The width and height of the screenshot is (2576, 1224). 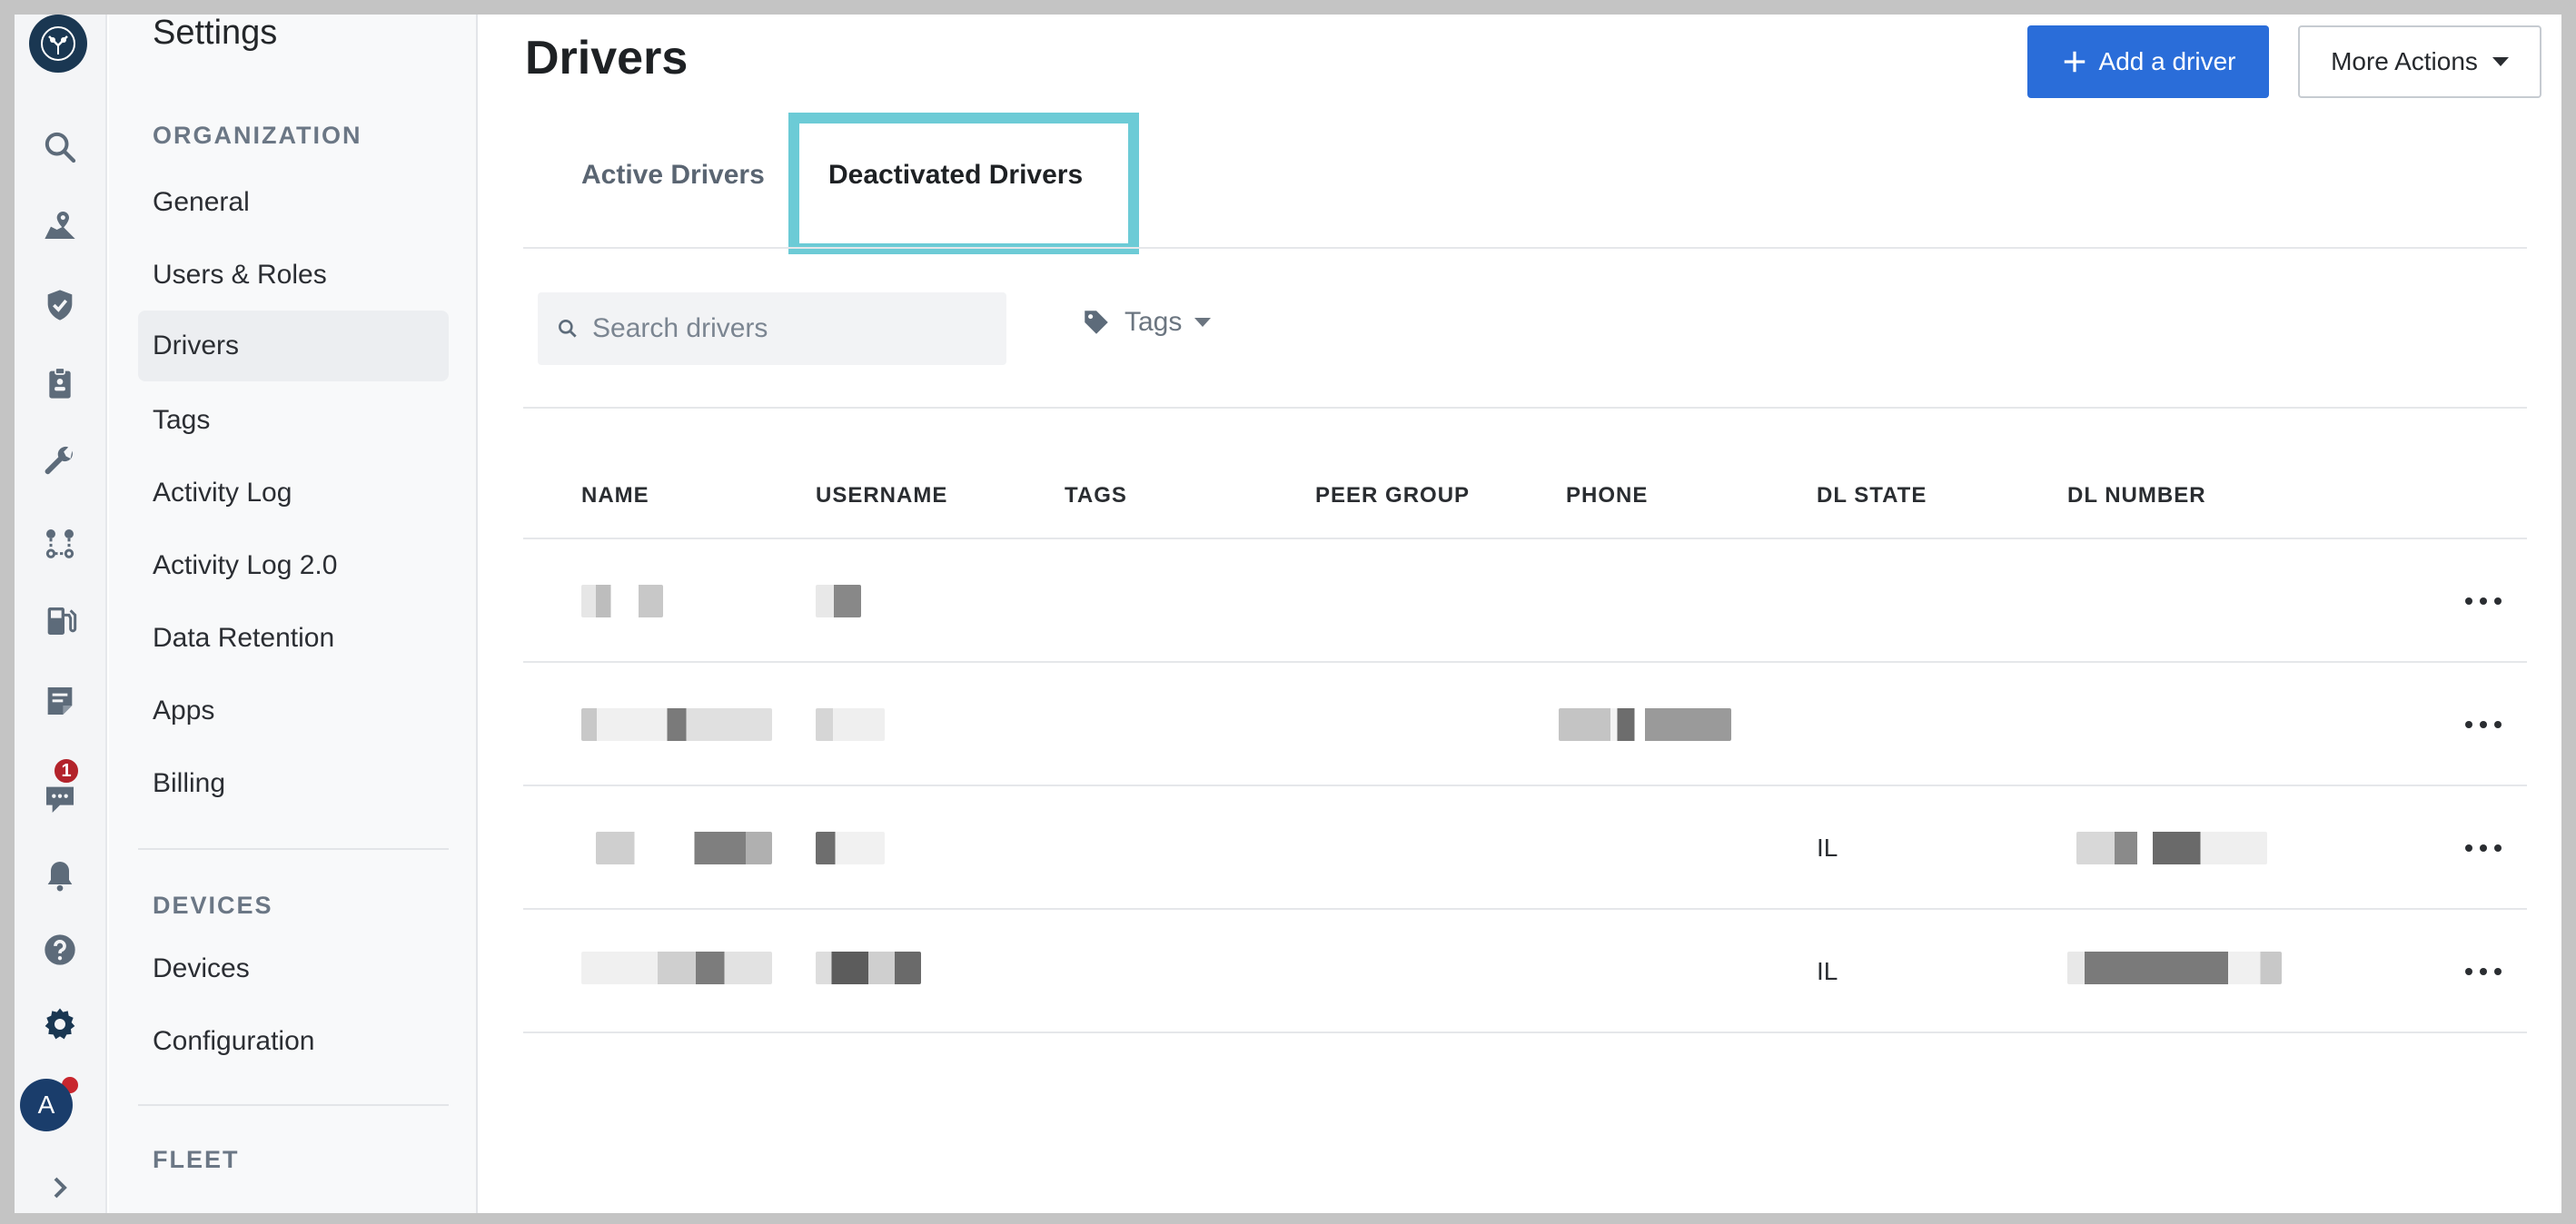 I want to click on map-pin-icon, so click(x=60, y=225).